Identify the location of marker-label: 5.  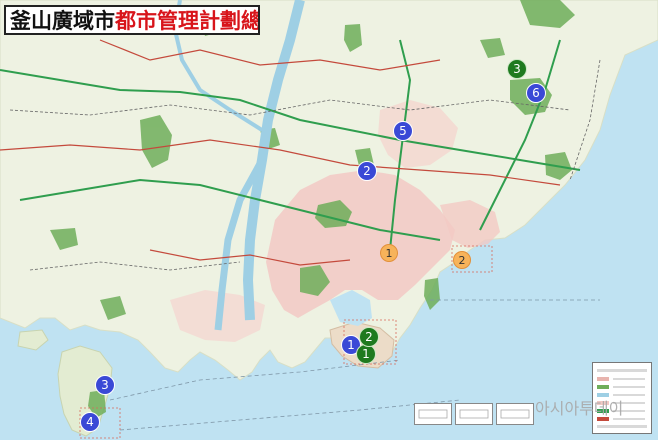
(403, 131).